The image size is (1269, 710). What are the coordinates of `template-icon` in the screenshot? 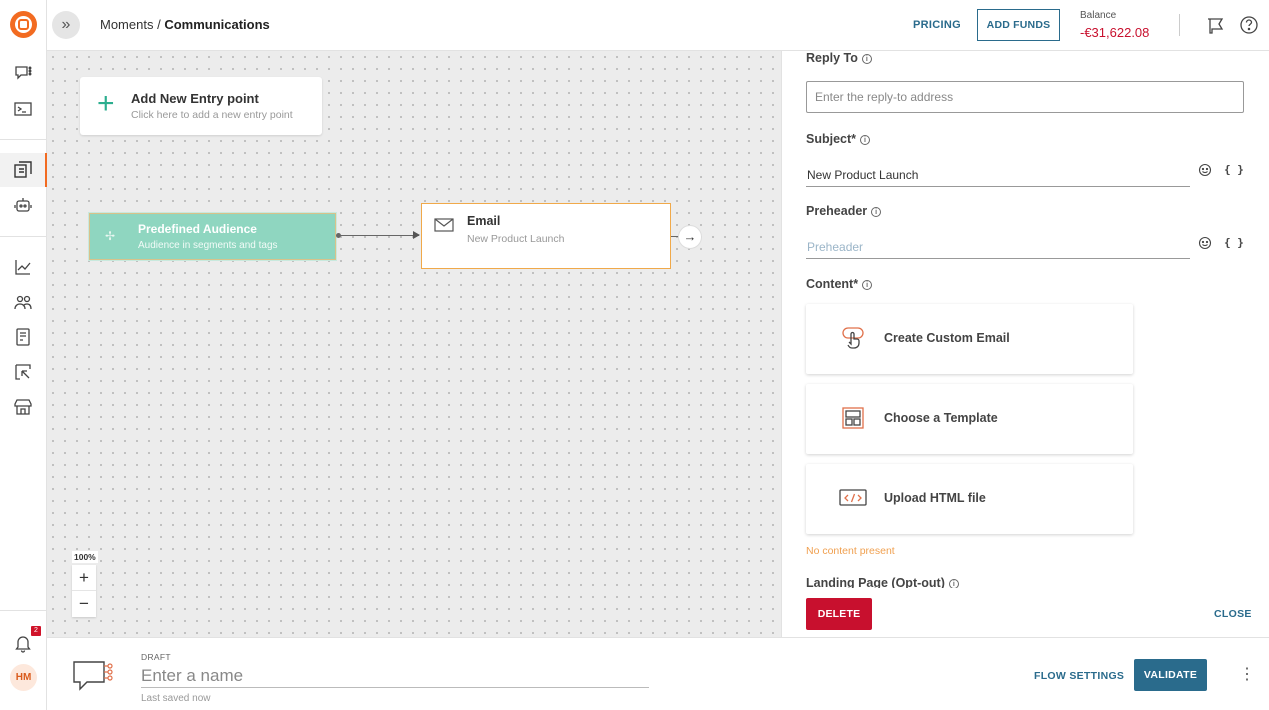 It's located at (853, 418).